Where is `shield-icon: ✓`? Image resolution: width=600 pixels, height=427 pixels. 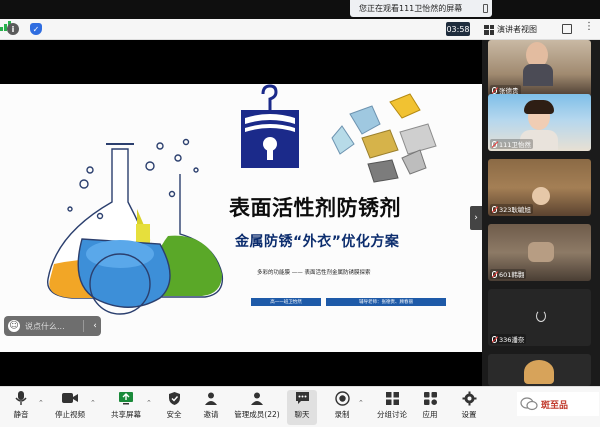
shield-icon: ✓ is located at coordinates (36, 29).